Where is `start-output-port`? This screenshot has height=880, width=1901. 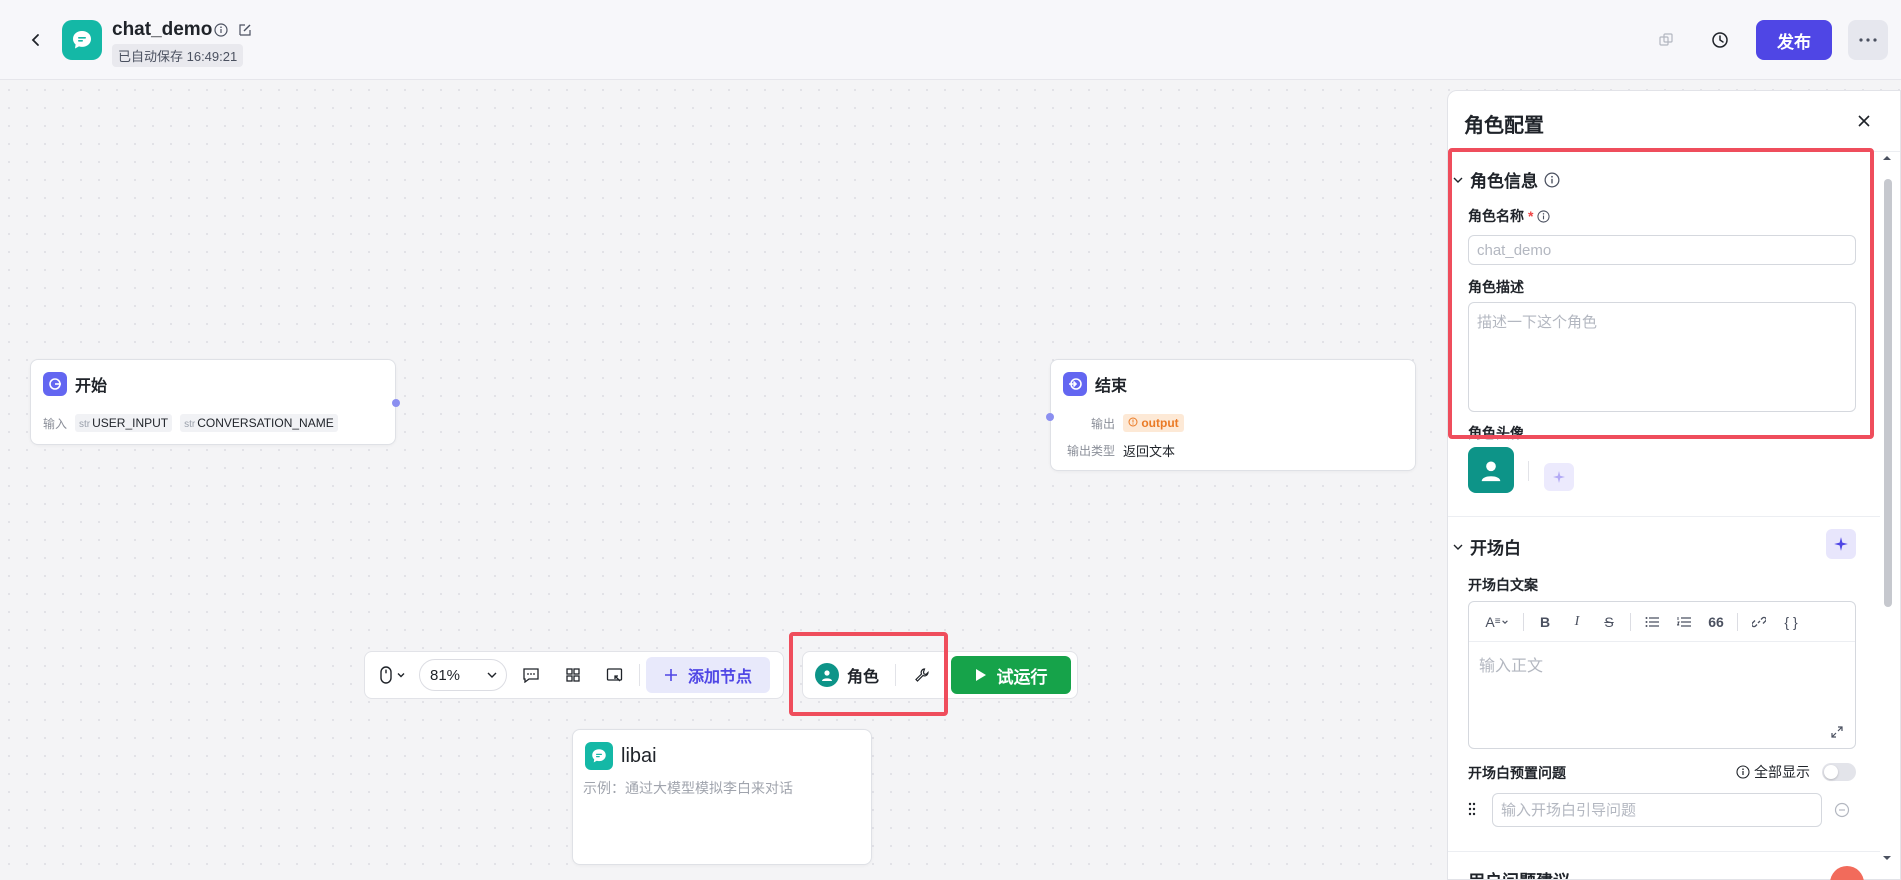 start-output-port is located at coordinates (396, 403).